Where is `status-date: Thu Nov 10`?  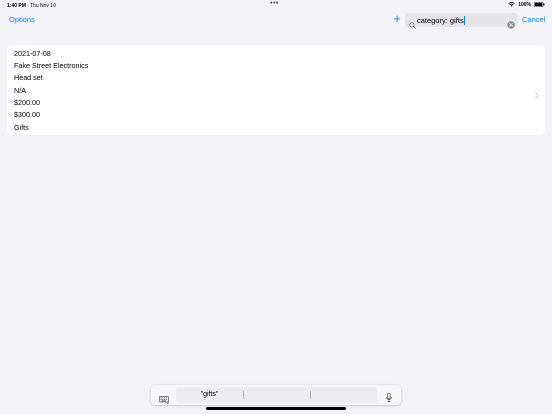 status-date: Thu Nov 10 is located at coordinates (43, 5).